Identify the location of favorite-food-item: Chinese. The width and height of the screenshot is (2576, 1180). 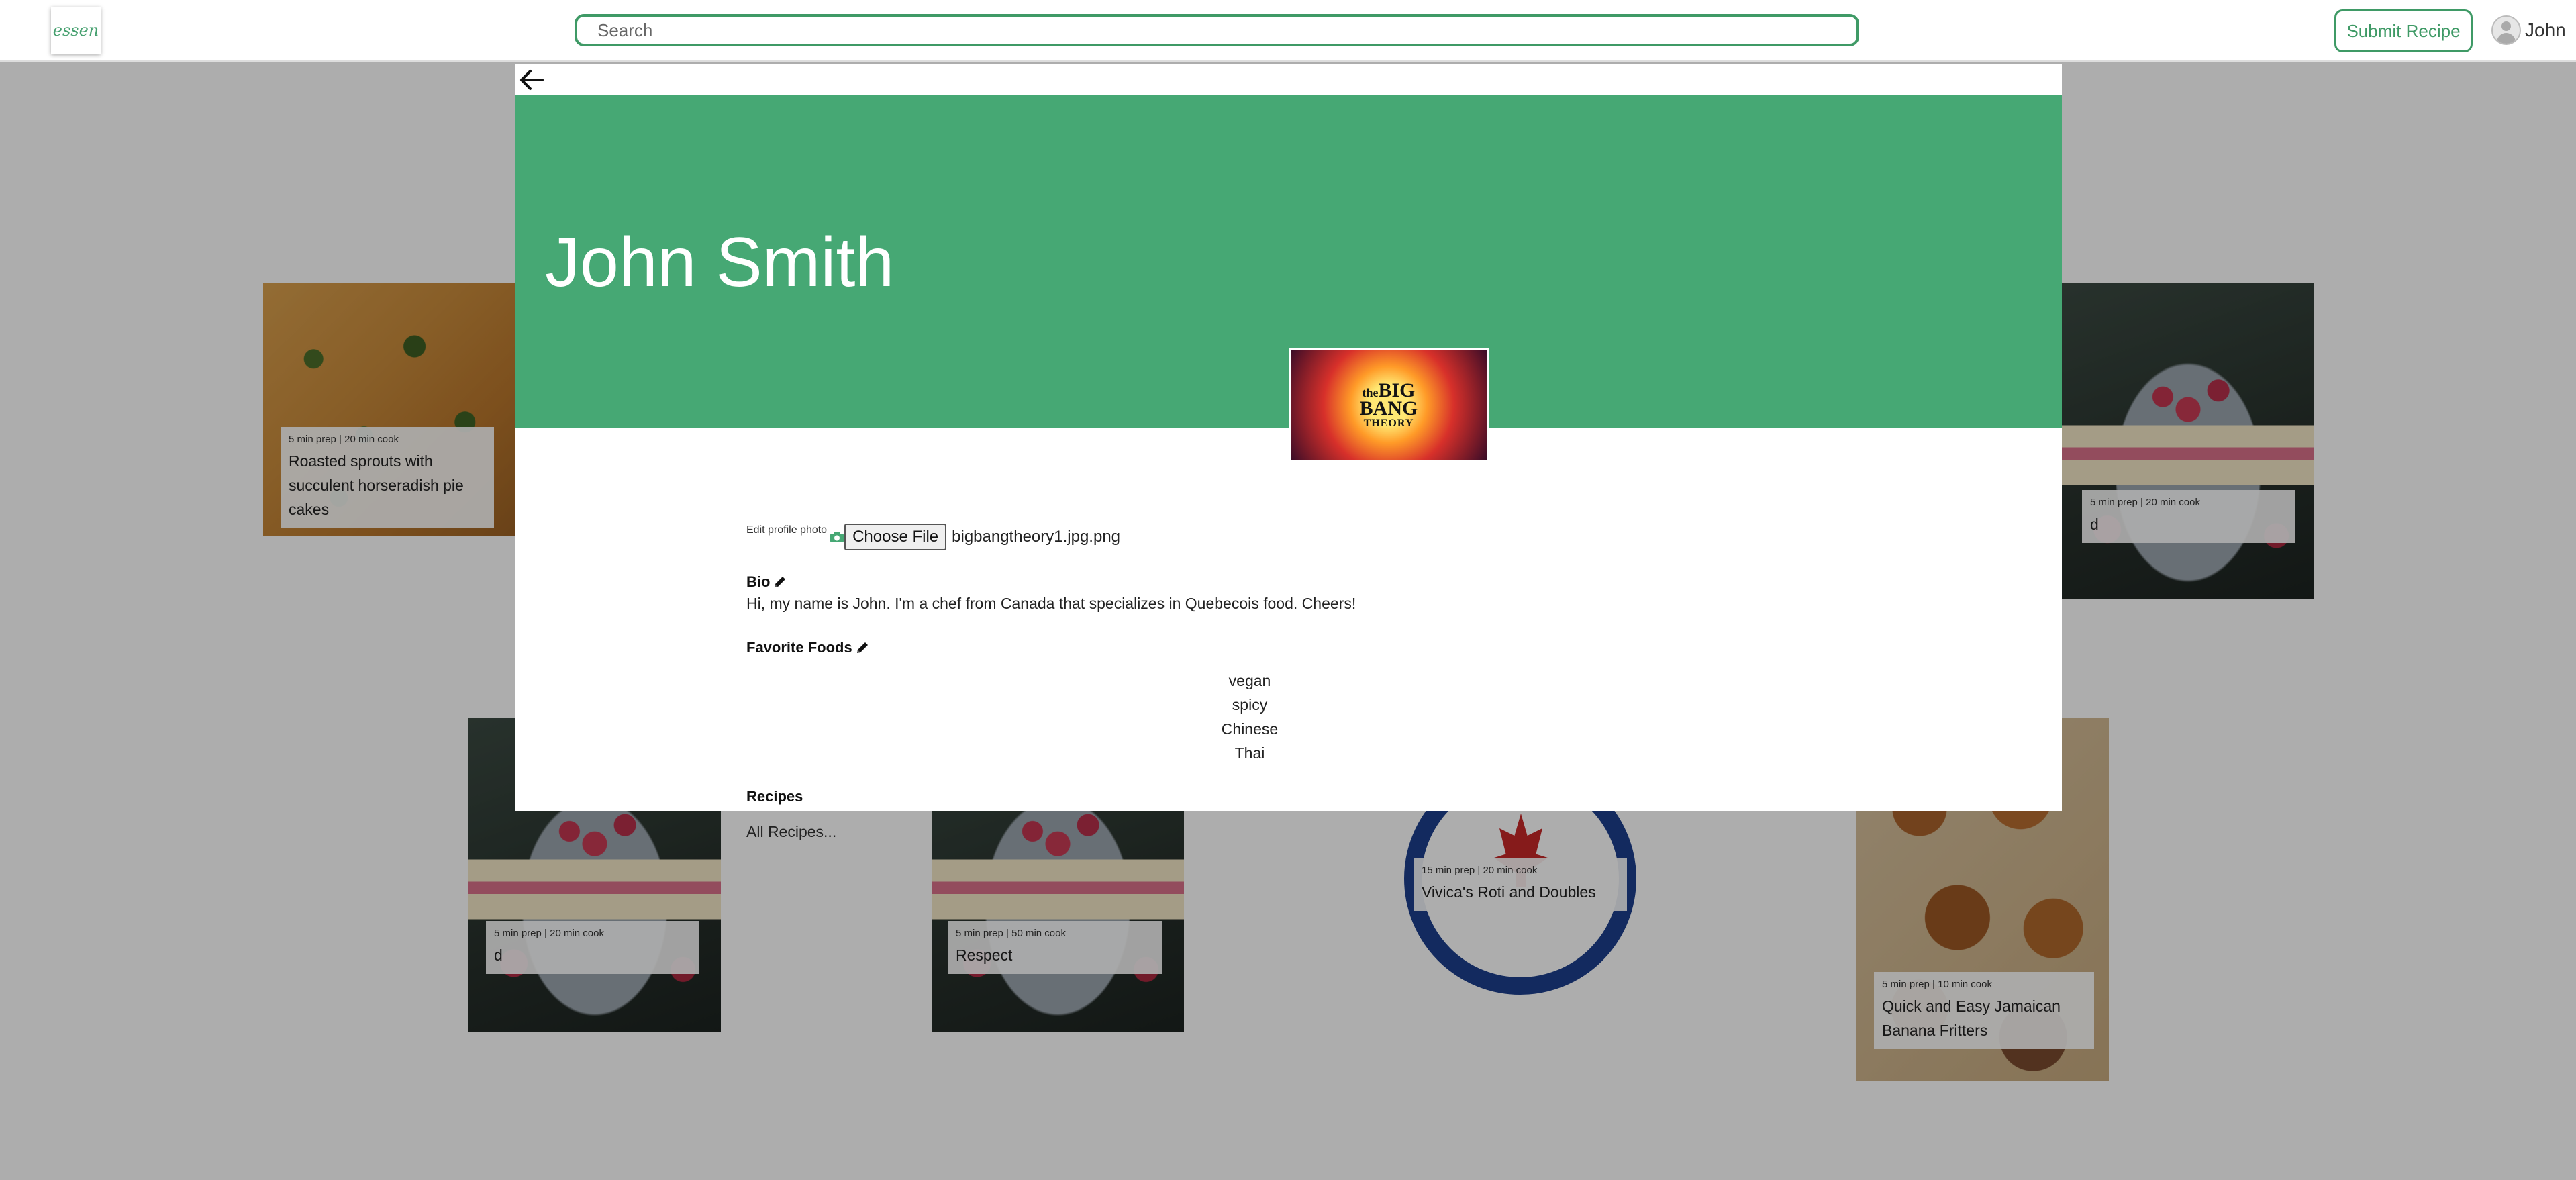
(1250, 729).